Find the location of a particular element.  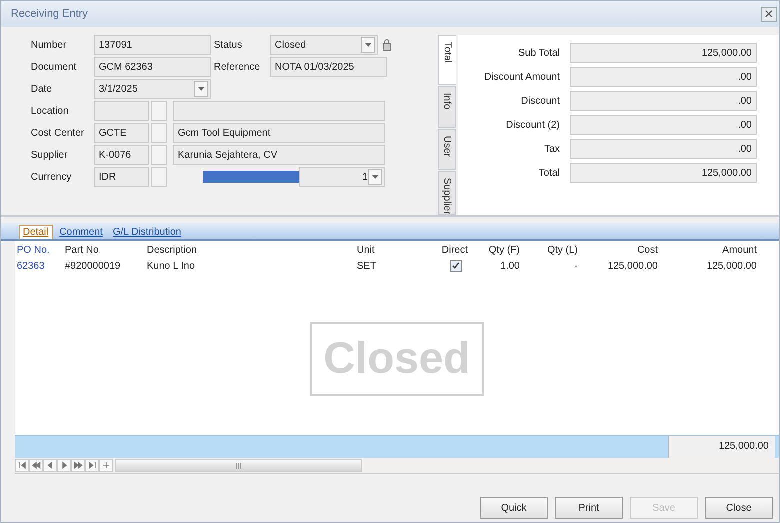

column-header: PO No. is located at coordinates (39, 250).